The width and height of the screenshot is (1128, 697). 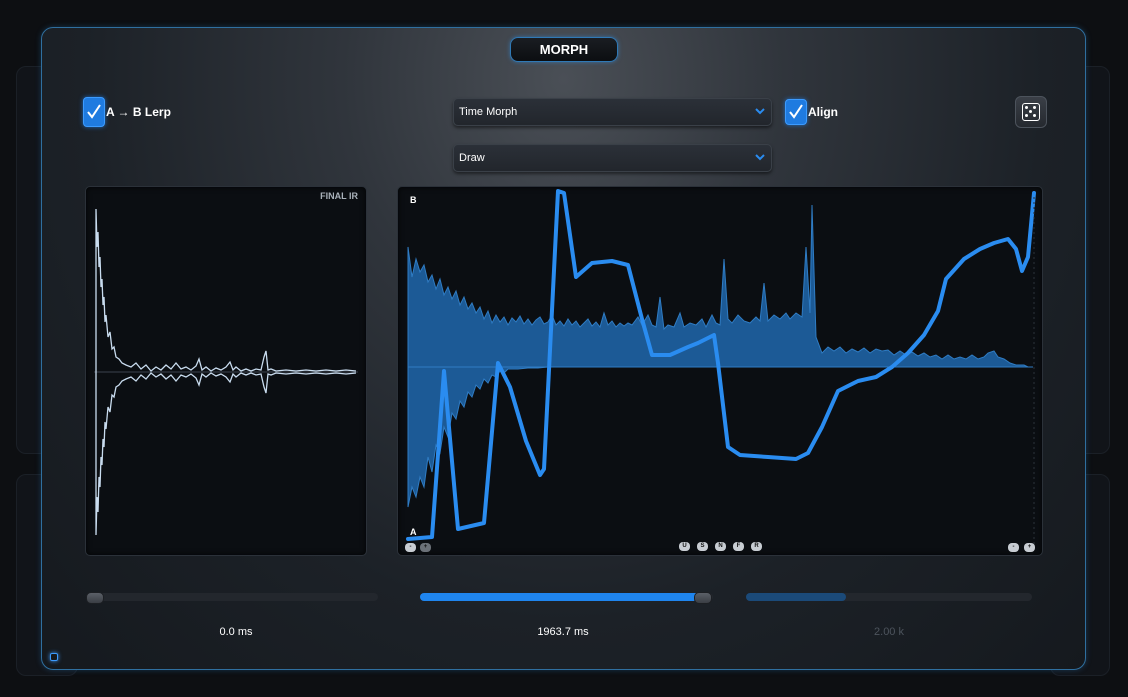 I want to click on zoom-out-left-button: -, so click(x=410, y=547).